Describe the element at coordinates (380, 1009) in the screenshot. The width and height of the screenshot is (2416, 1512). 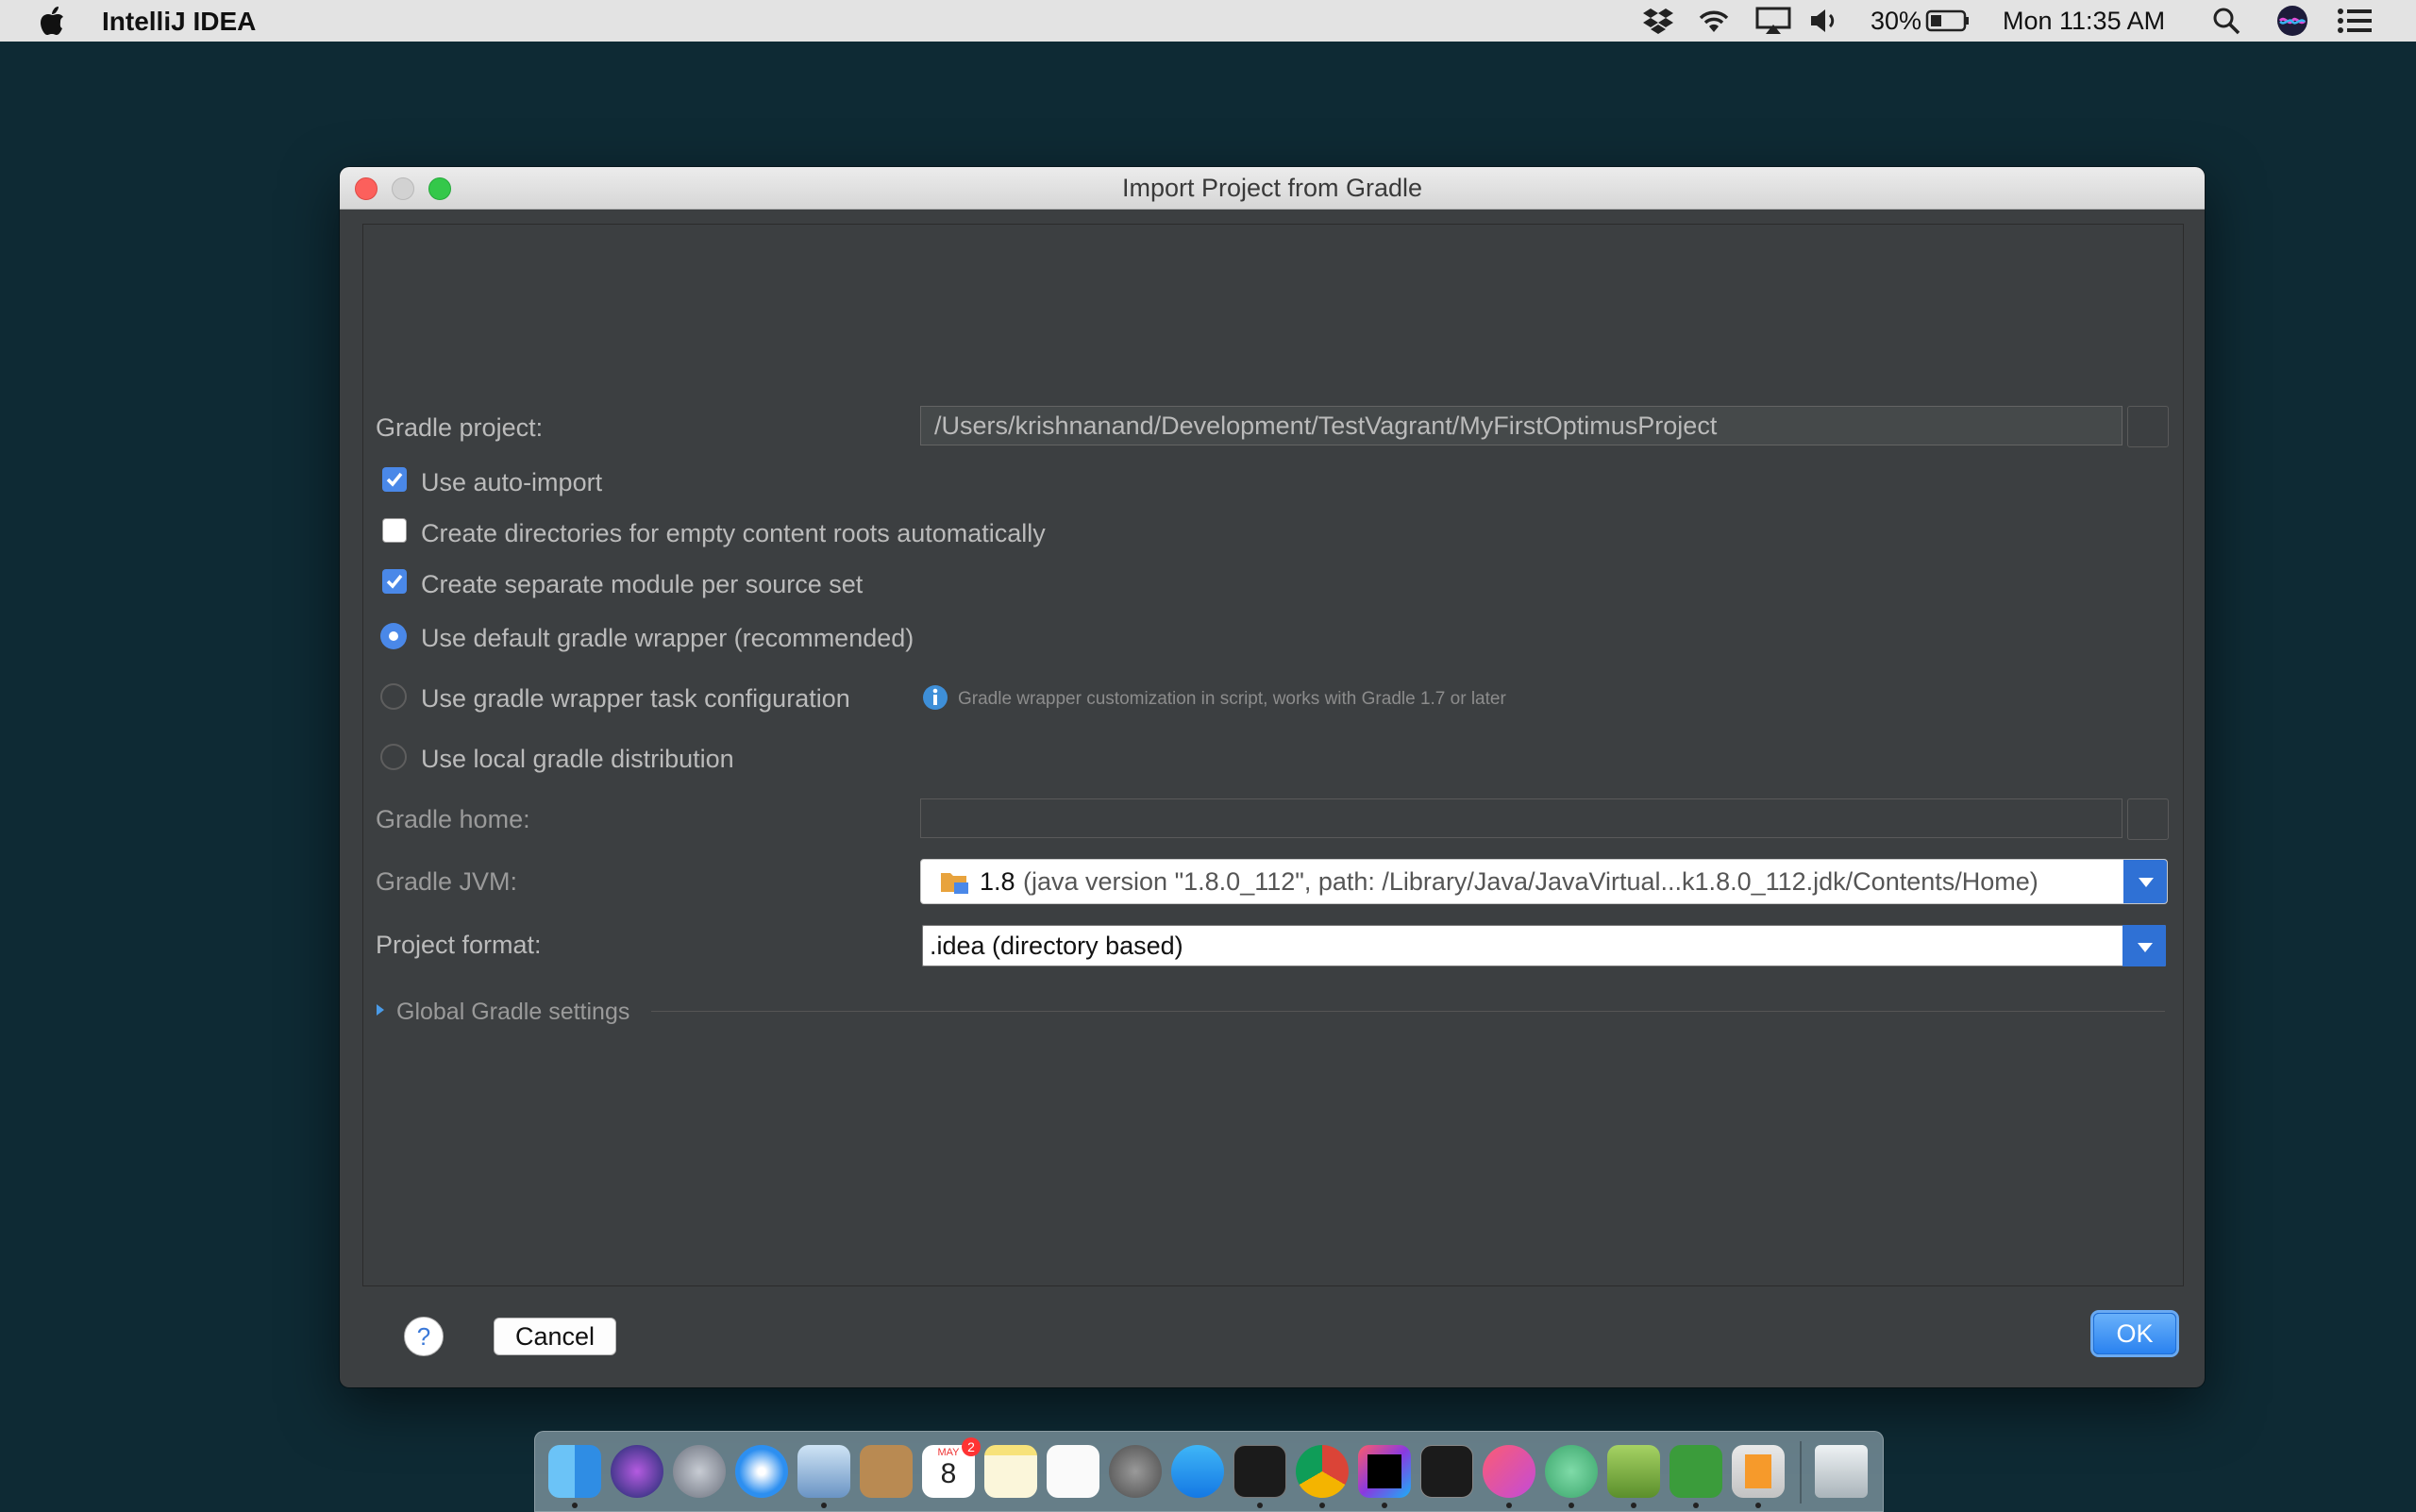
I see `expand-triangle-icon` at that location.